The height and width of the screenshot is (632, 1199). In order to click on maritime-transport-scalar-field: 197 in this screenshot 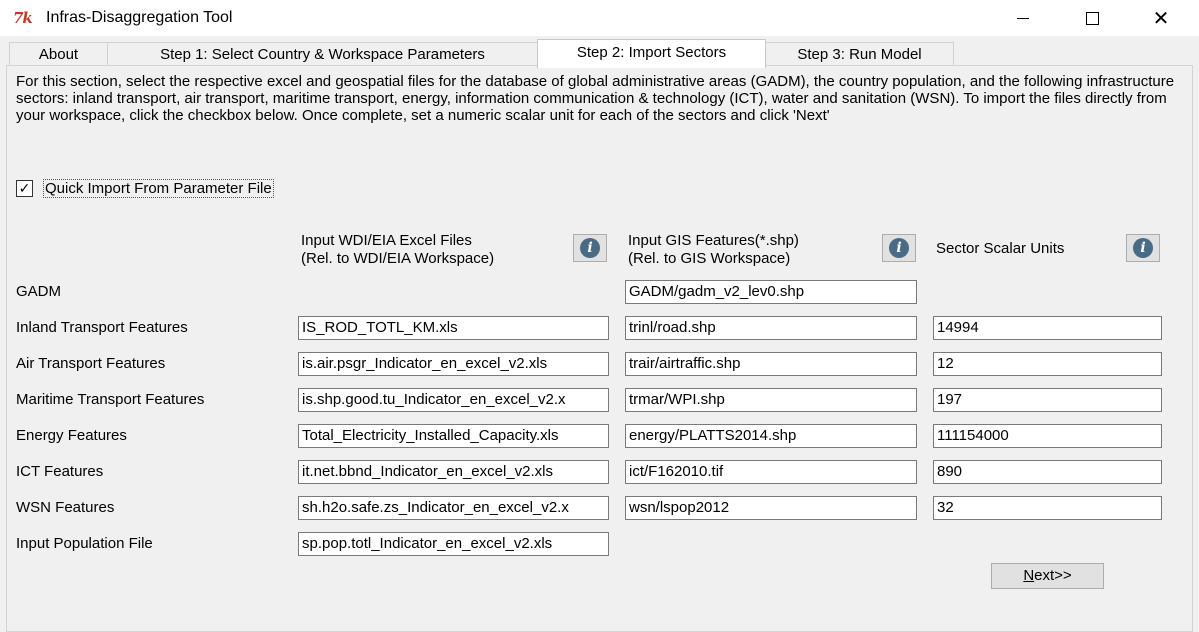, I will do `click(1047, 400)`.